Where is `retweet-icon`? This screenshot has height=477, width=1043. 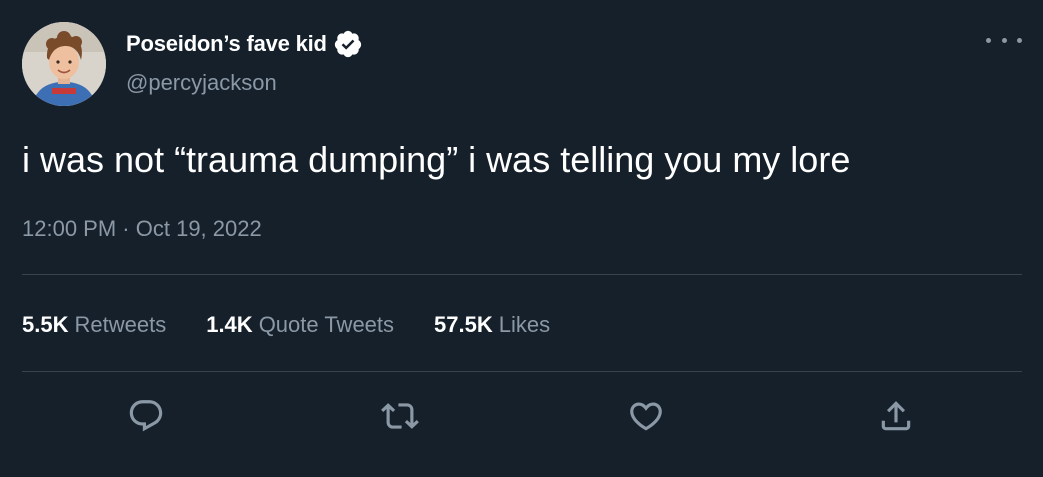
retweet-icon is located at coordinates (400, 416).